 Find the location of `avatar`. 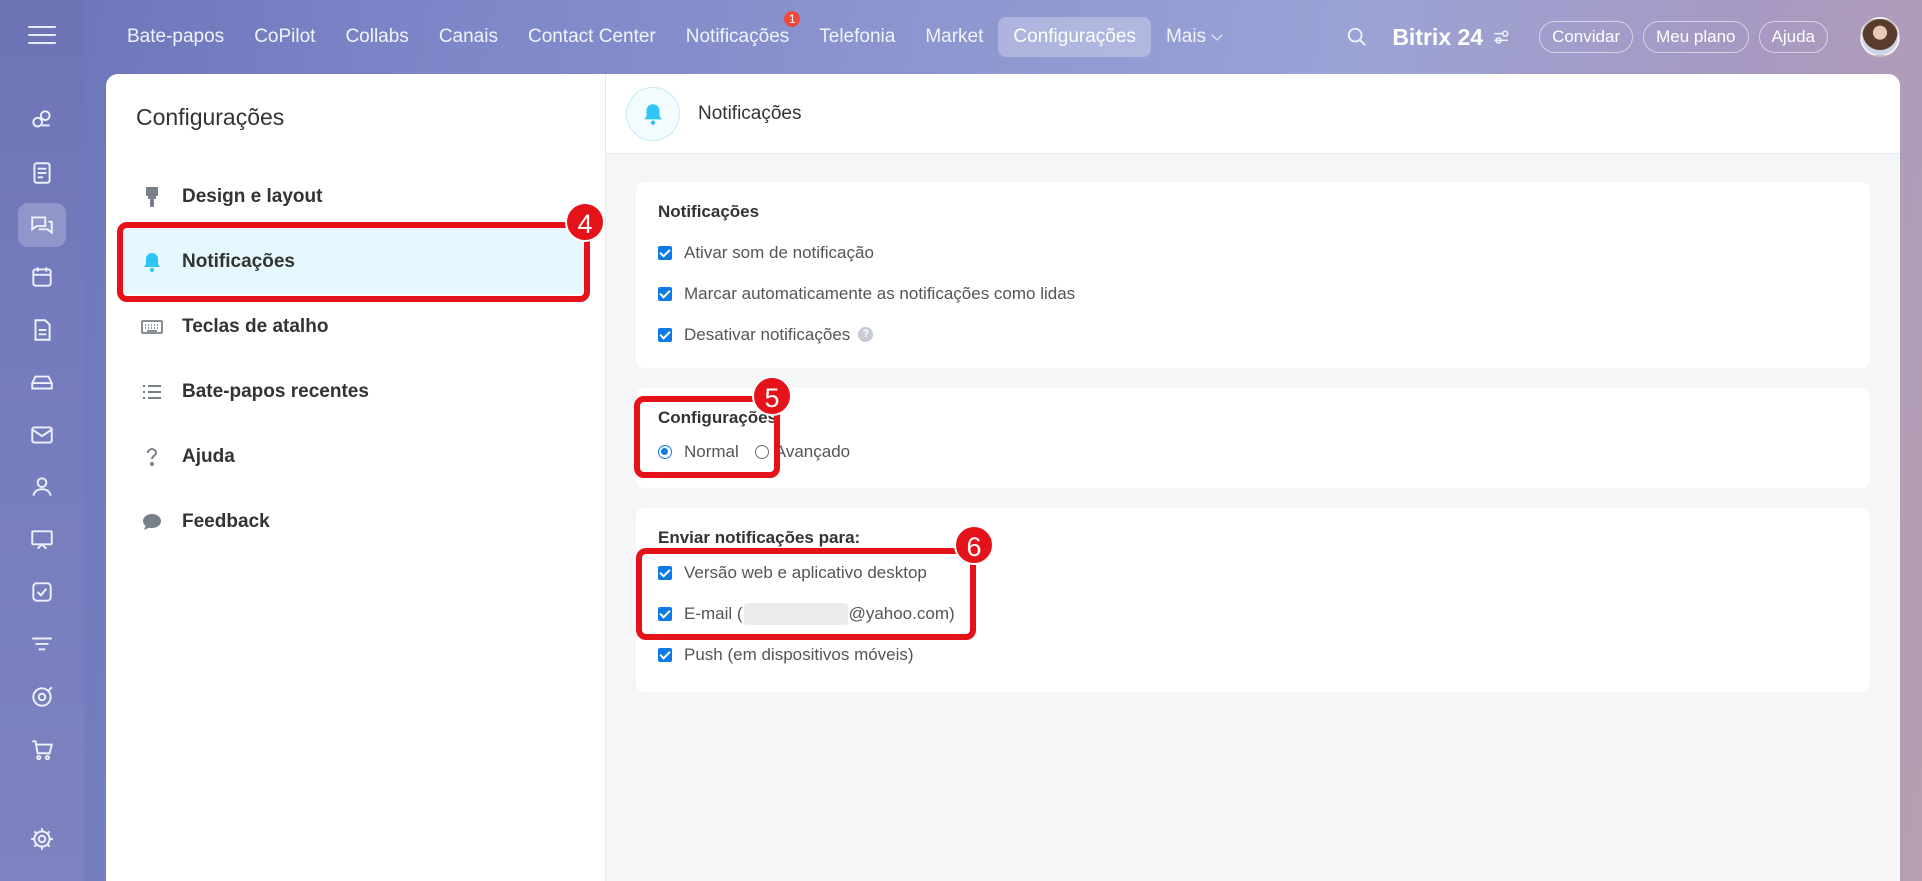

avatar is located at coordinates (1880, 37).